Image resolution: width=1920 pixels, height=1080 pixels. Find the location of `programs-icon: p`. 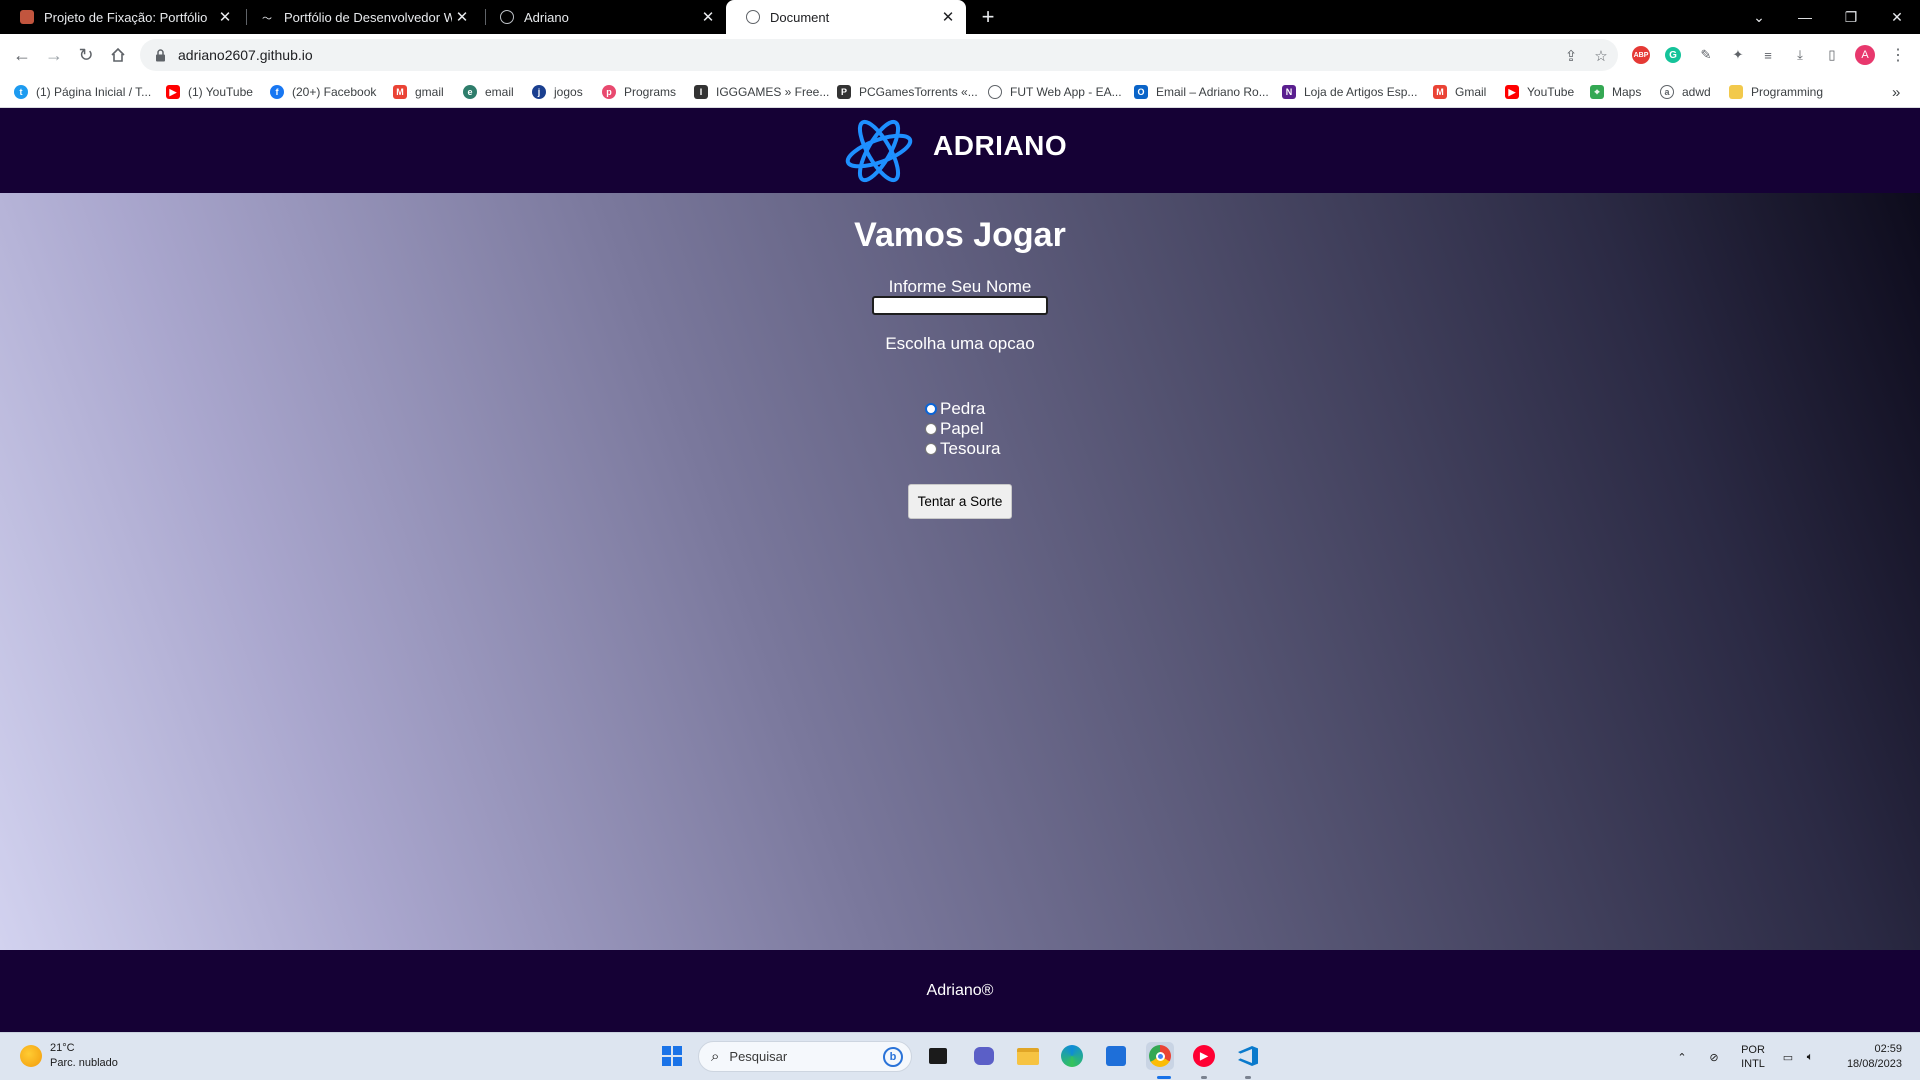

programs-icon: p is located at coordinates (609, 92).